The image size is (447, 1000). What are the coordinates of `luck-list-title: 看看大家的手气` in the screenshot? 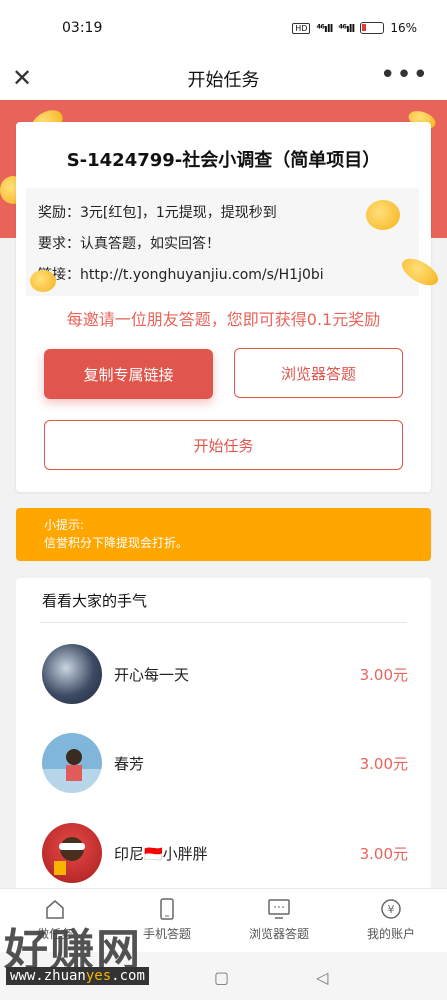 It's located at (95, 601).